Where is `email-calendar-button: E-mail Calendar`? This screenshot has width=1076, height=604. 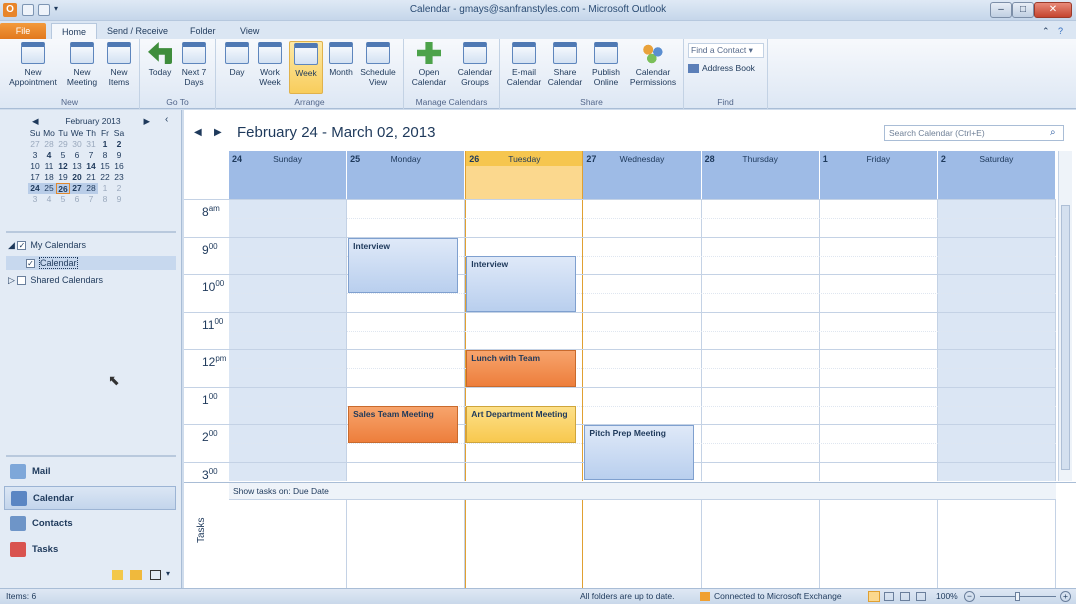 email-calendar-button: E-mail Calendar is located at coordinates (524, 64).